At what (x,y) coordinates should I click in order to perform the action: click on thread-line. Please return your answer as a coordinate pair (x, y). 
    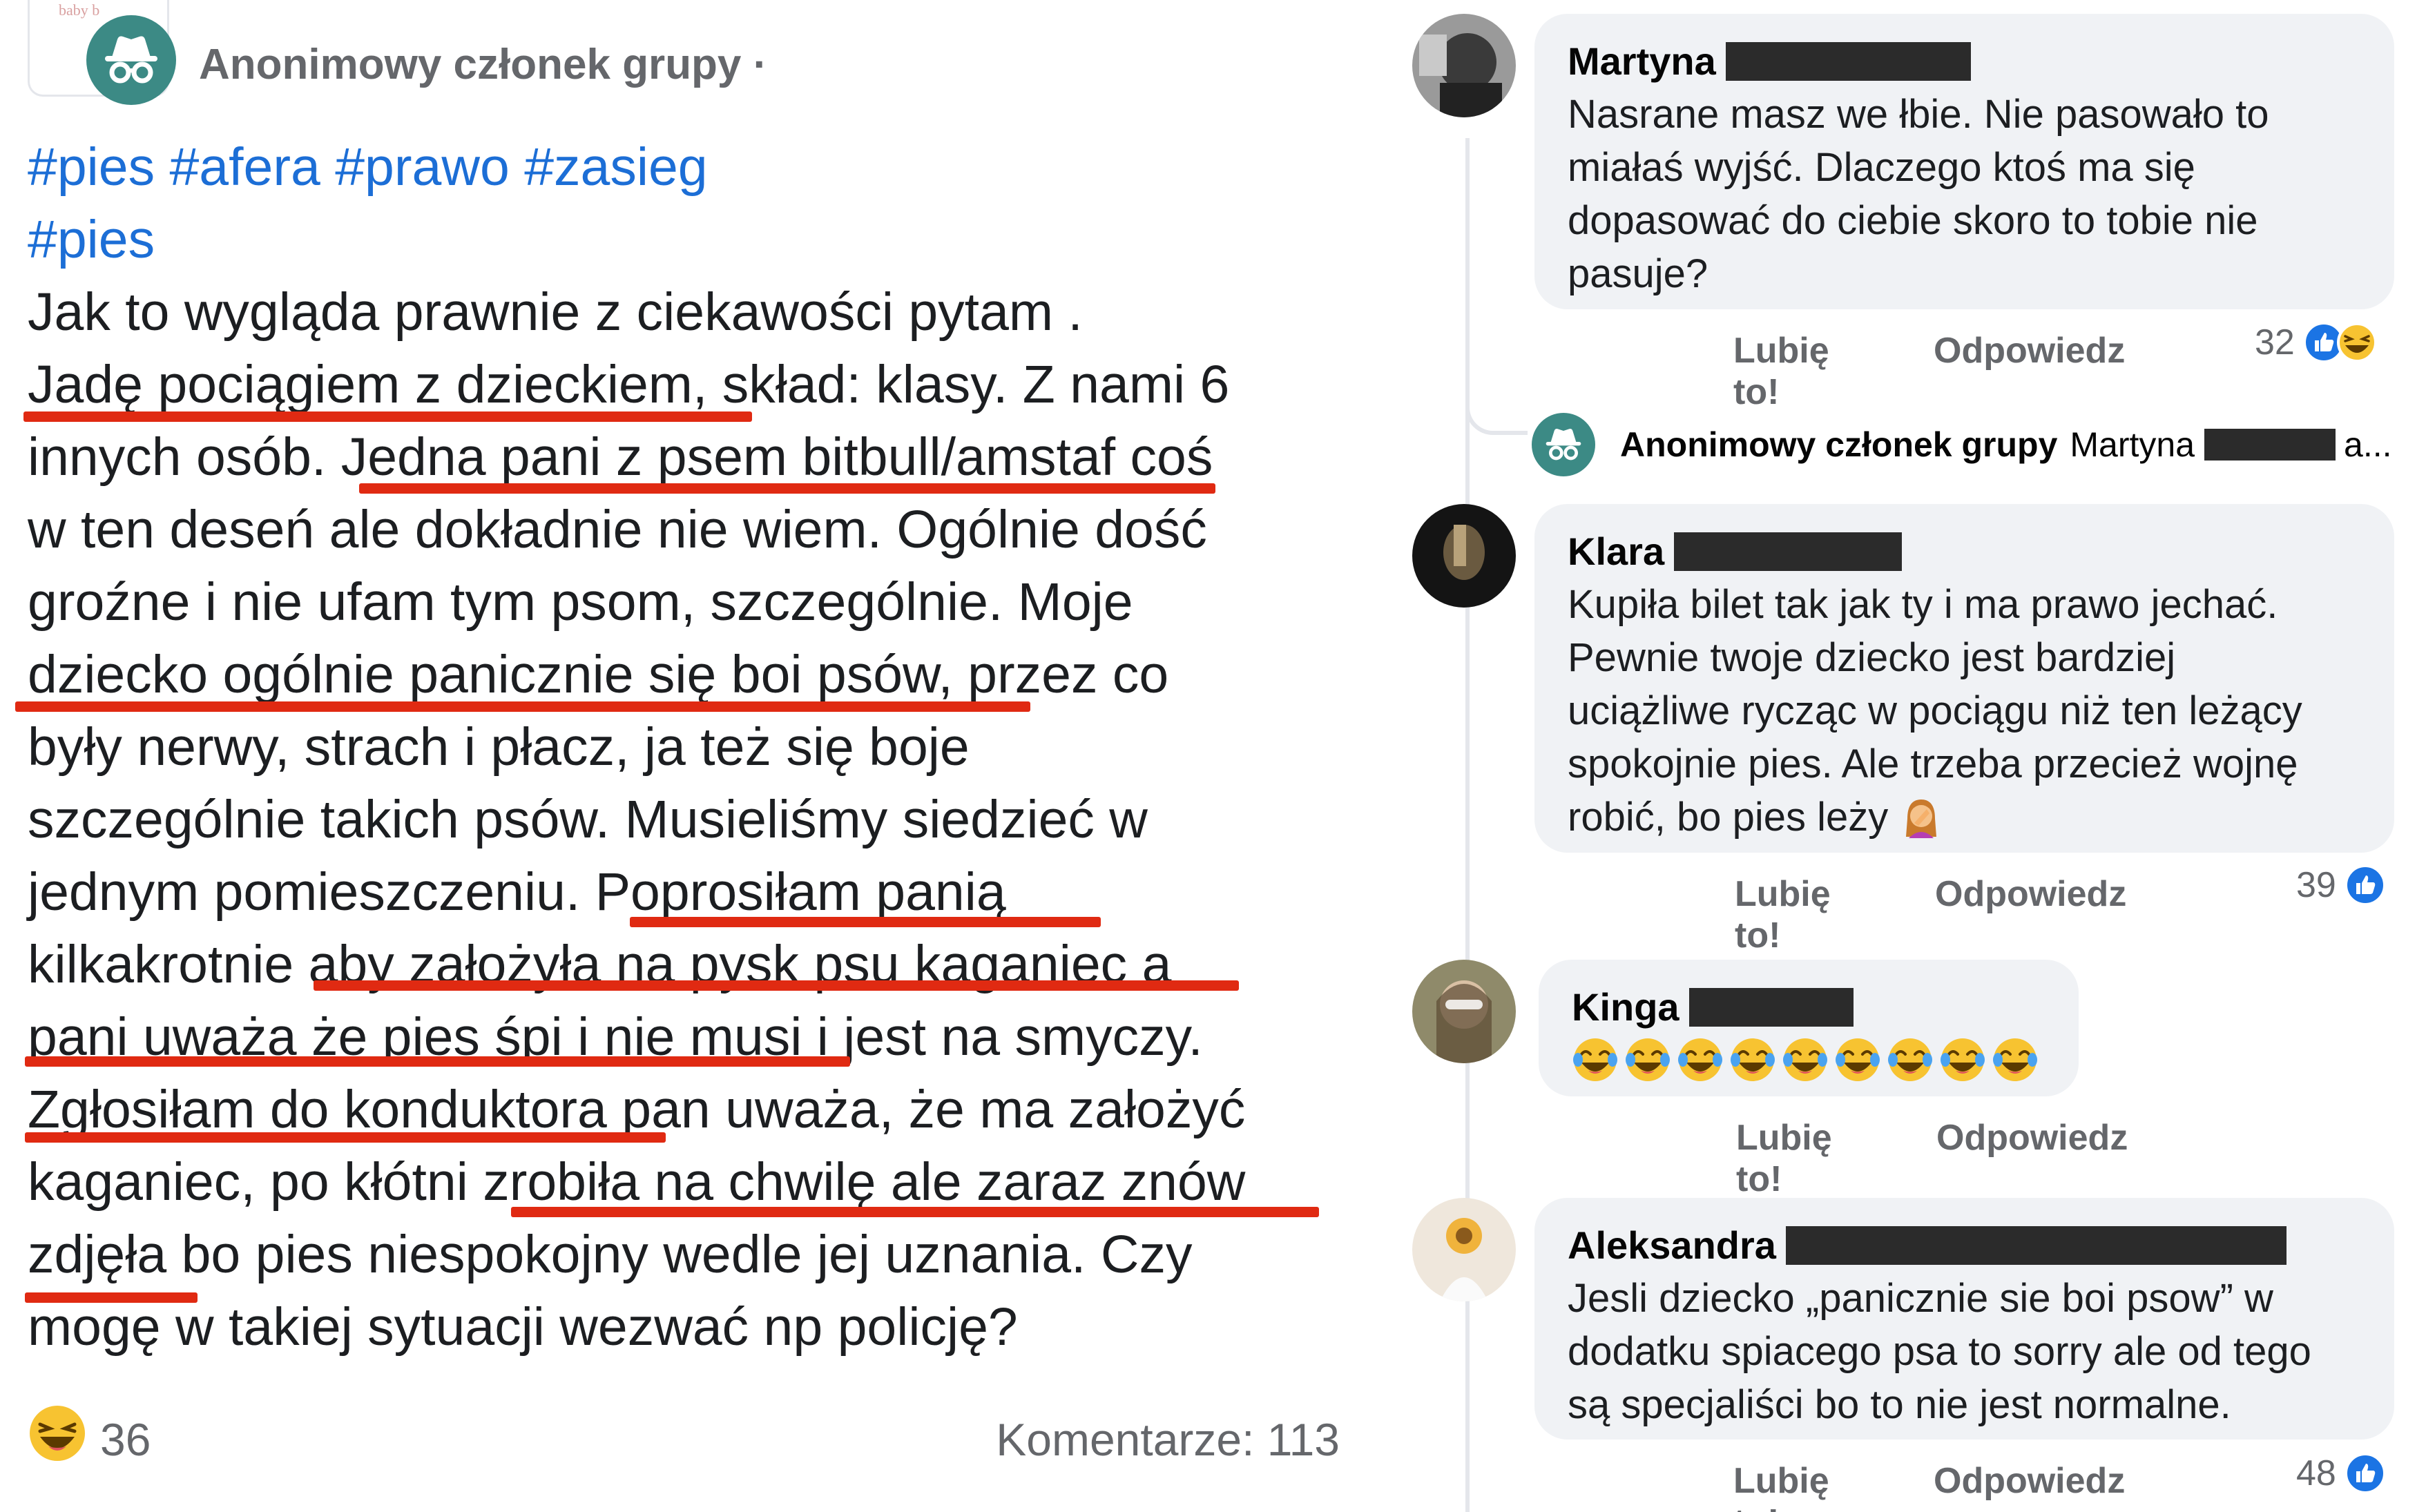
    Looking at the image, I should click on (1467, 825).